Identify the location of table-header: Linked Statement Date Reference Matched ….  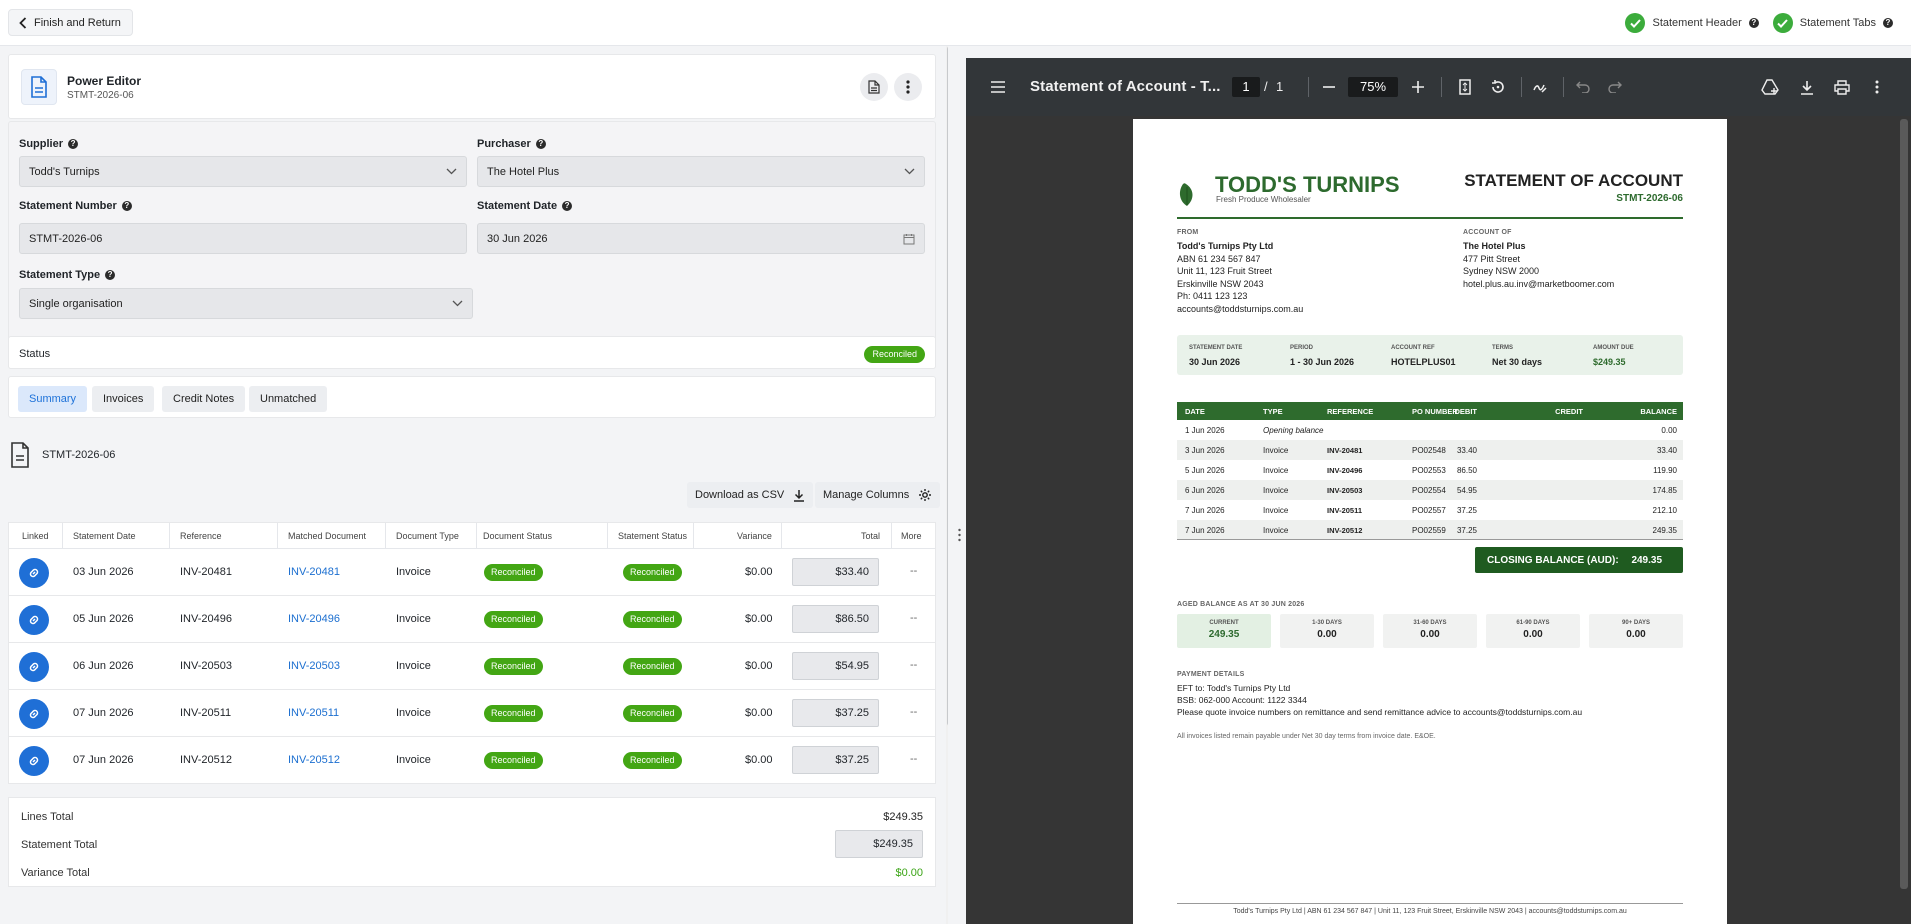
(472, 536).